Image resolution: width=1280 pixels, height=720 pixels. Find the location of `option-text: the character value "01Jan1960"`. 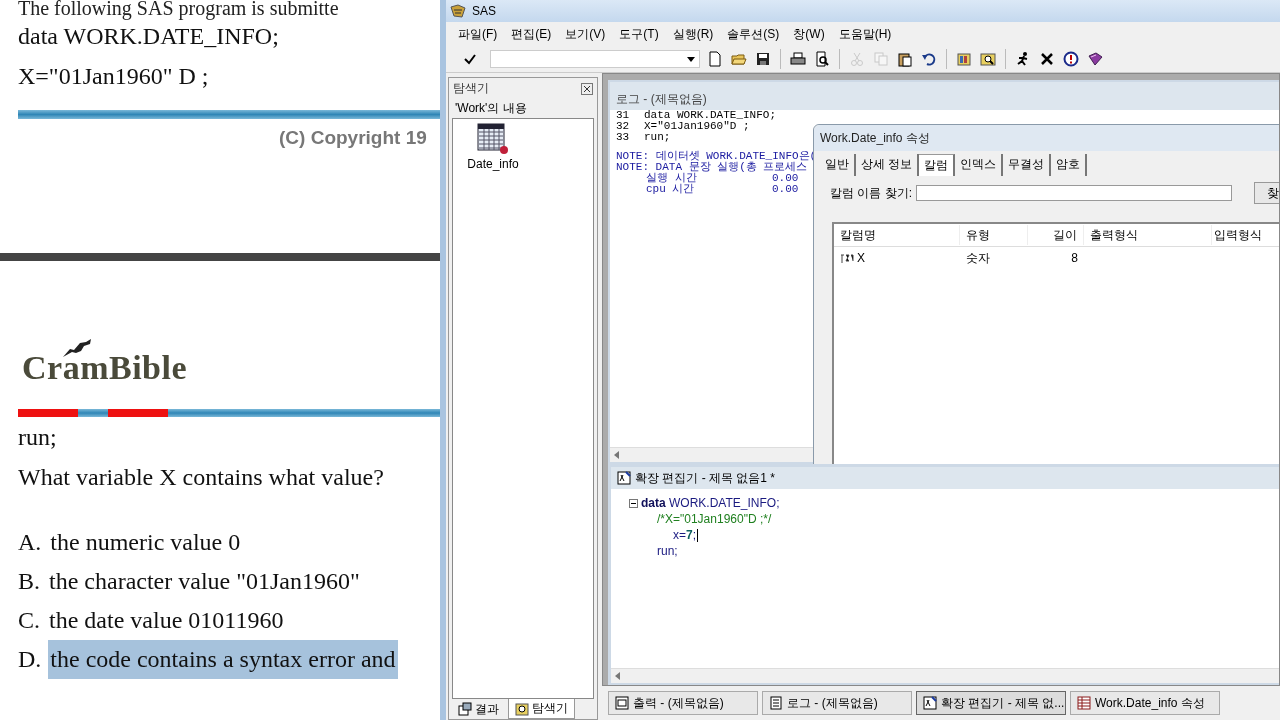

option-text: the character value "01Jan1960" is located at coordinates (204, 581).